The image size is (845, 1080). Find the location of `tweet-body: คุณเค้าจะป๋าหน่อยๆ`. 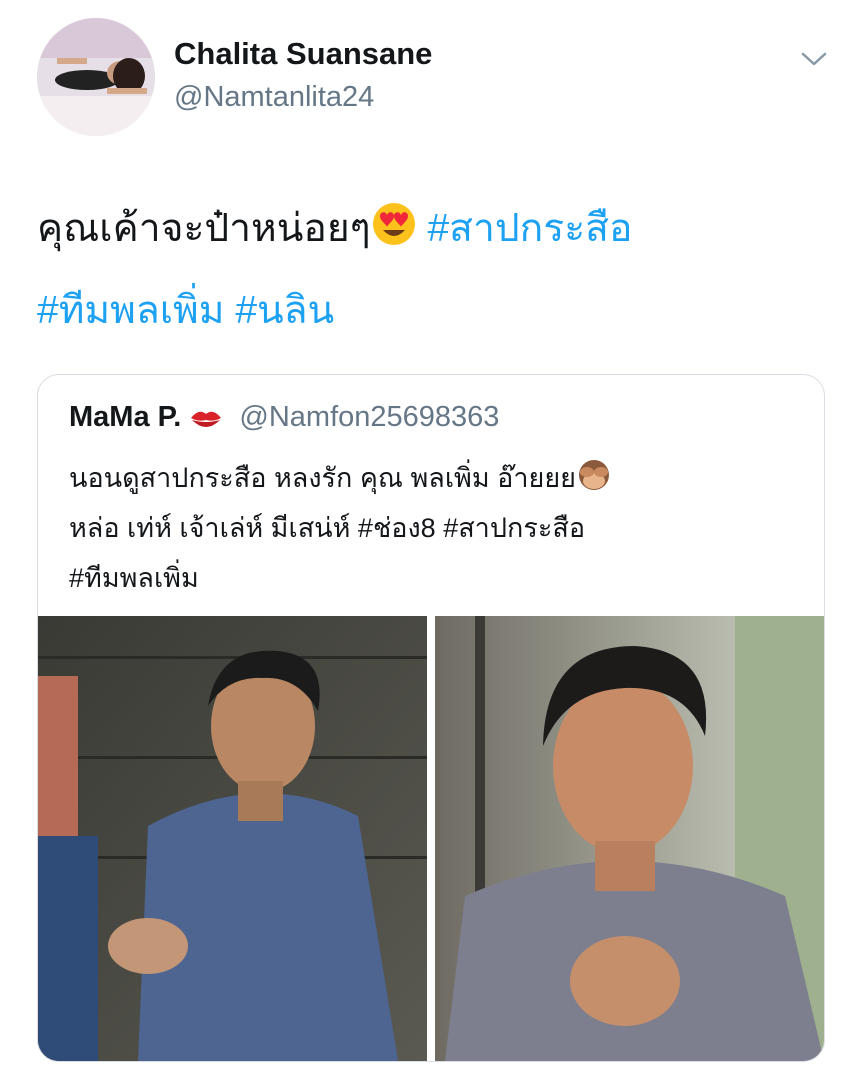

tweet-body: คุณเค้าจะป๋าหน่อยๆ is located at coordinates (204, 228).